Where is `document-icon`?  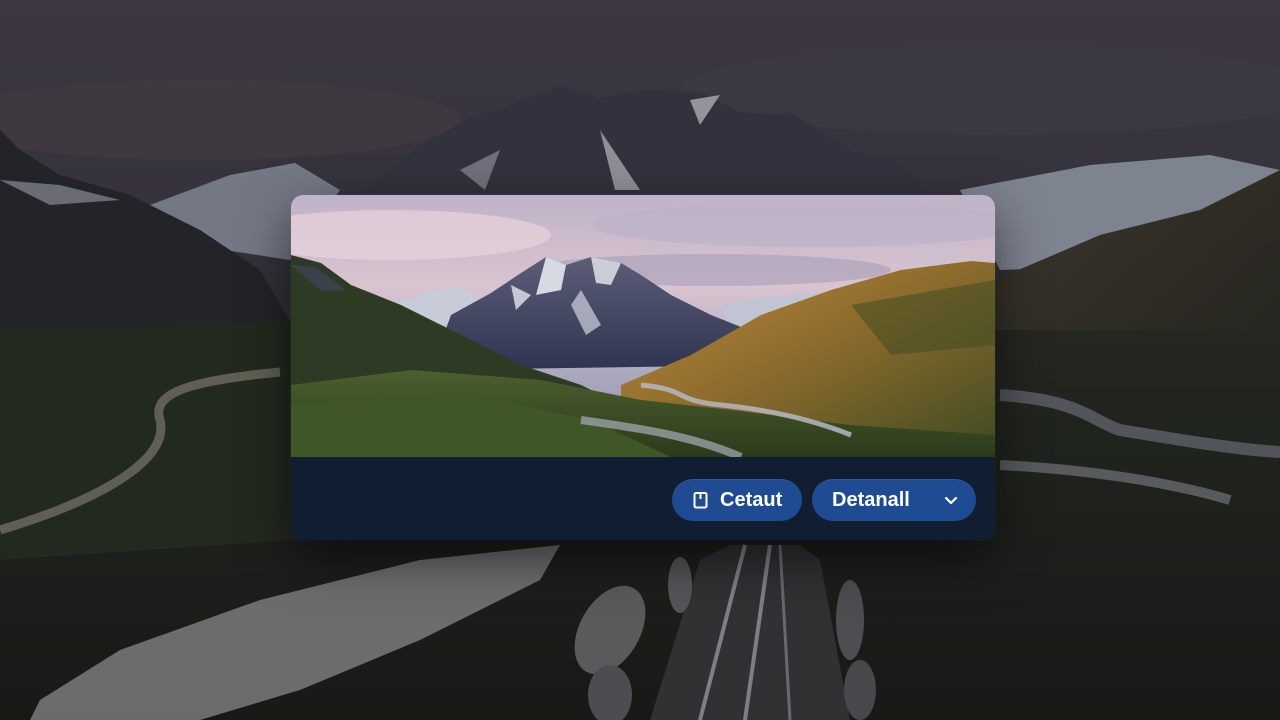 document-icon is located at coordinates (700, 500).